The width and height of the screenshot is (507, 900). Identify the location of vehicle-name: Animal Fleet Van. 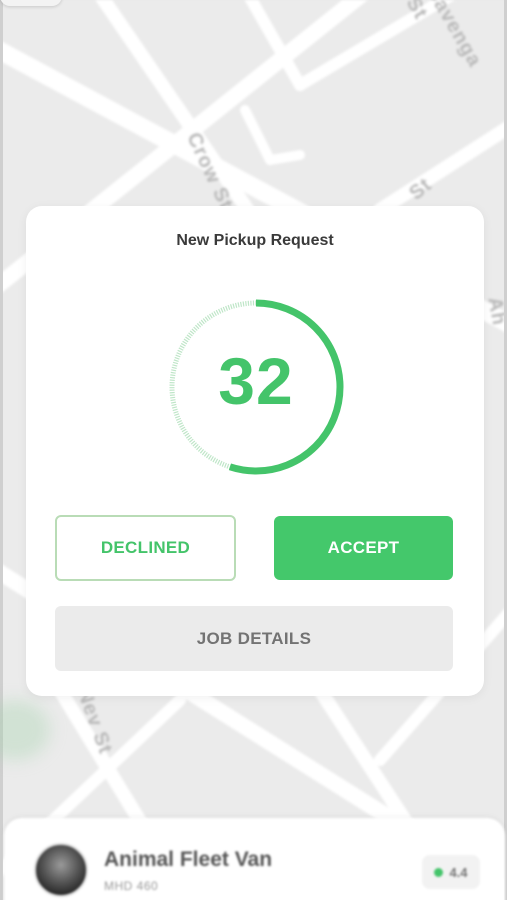
(188, 859).